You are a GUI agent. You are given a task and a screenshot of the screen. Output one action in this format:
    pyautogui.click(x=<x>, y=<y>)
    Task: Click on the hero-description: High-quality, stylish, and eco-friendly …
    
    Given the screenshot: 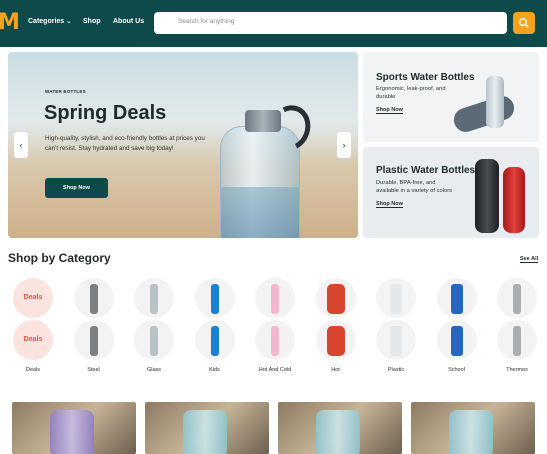 What is the action you would take?
    pyautogui.click(x=125, y=143)
    